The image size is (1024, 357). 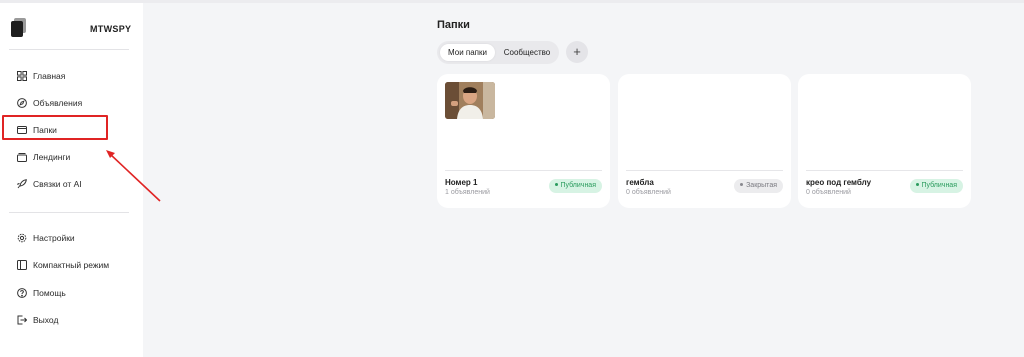 What do you see at coordinates (22, 320) in the screenshot?
I see `logout-icon` at bounding box center [22, 320].